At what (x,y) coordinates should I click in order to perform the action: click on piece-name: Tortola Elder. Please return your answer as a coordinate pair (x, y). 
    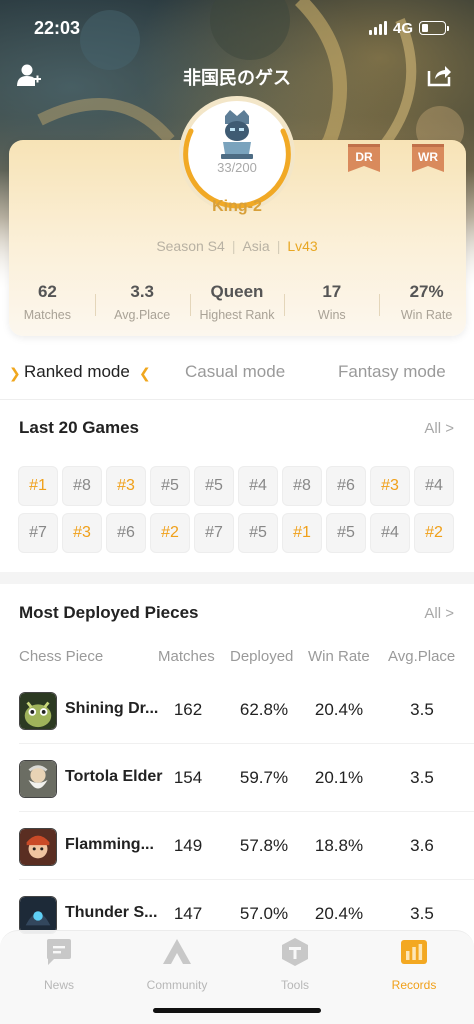
    Looking at the image, I should click on (114, 776).